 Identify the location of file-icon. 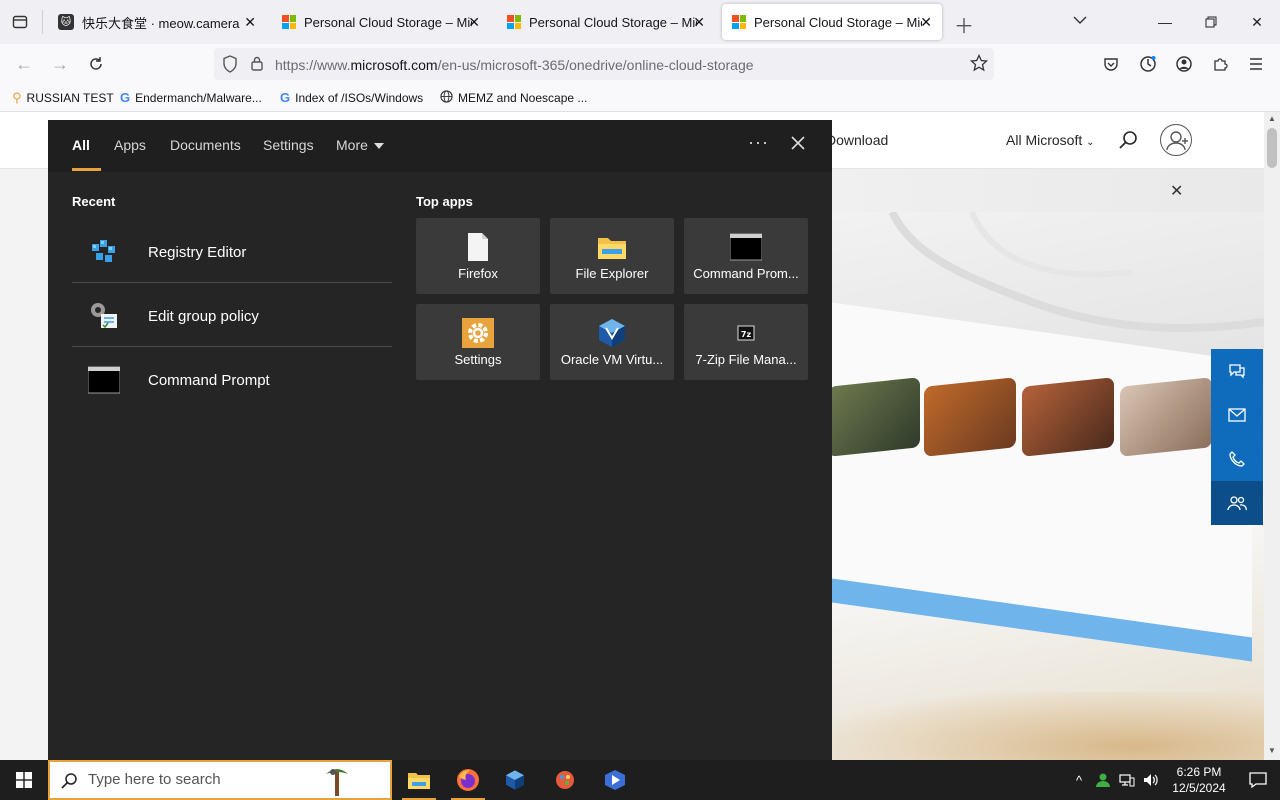
(478, 247).